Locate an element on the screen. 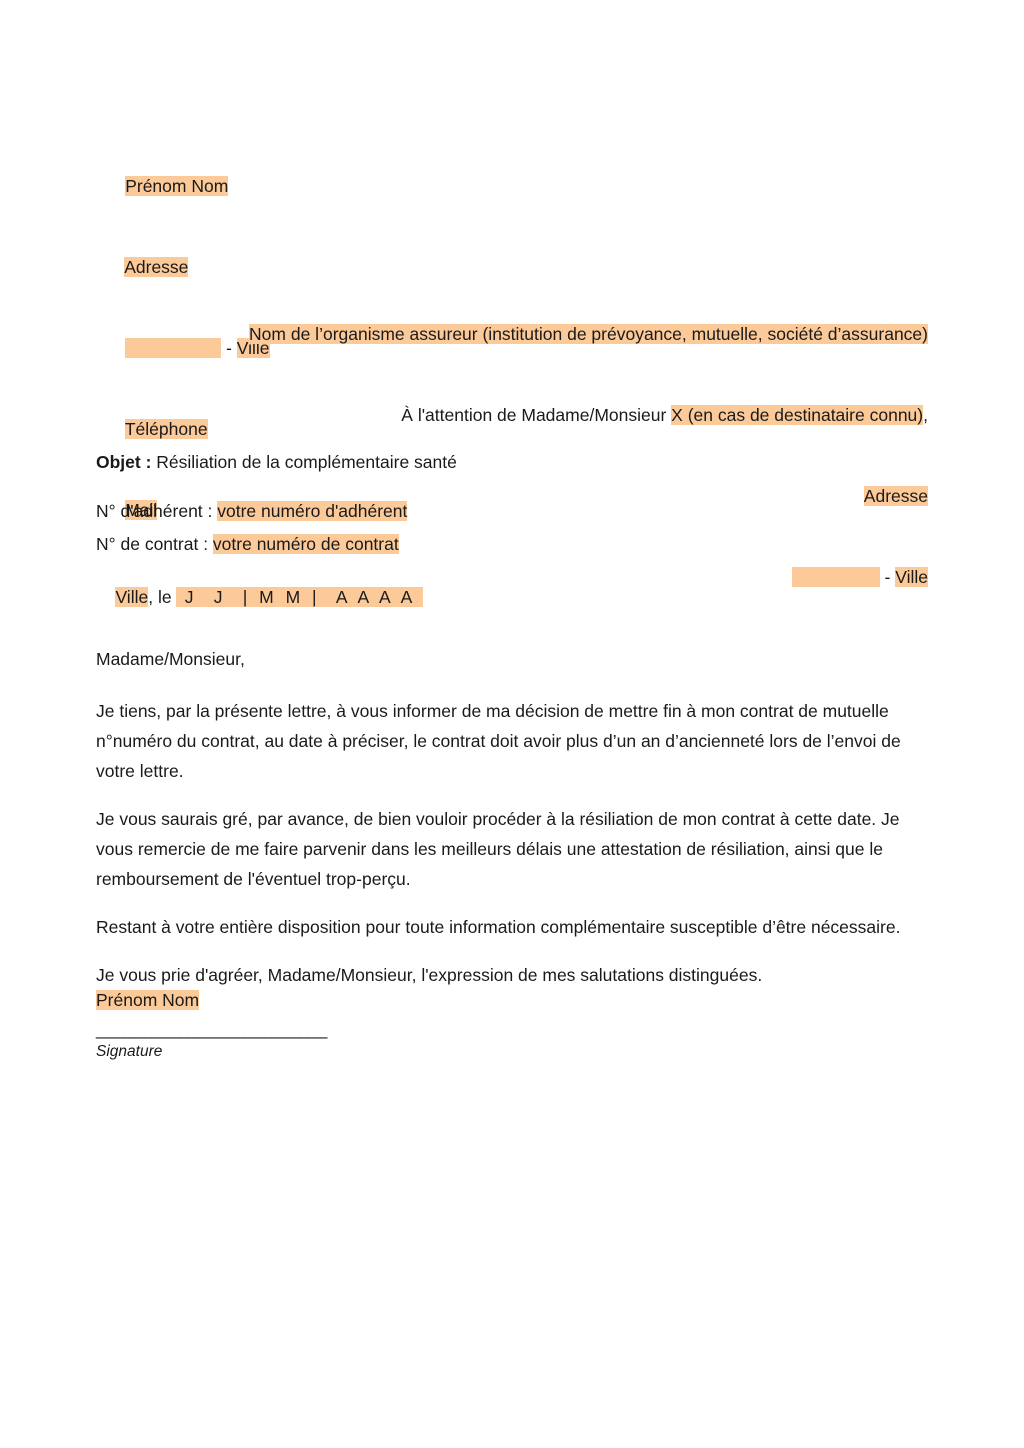 This screenshot has width=1024, height=1448. date-separator: , le is located at coordinates (162, 597).